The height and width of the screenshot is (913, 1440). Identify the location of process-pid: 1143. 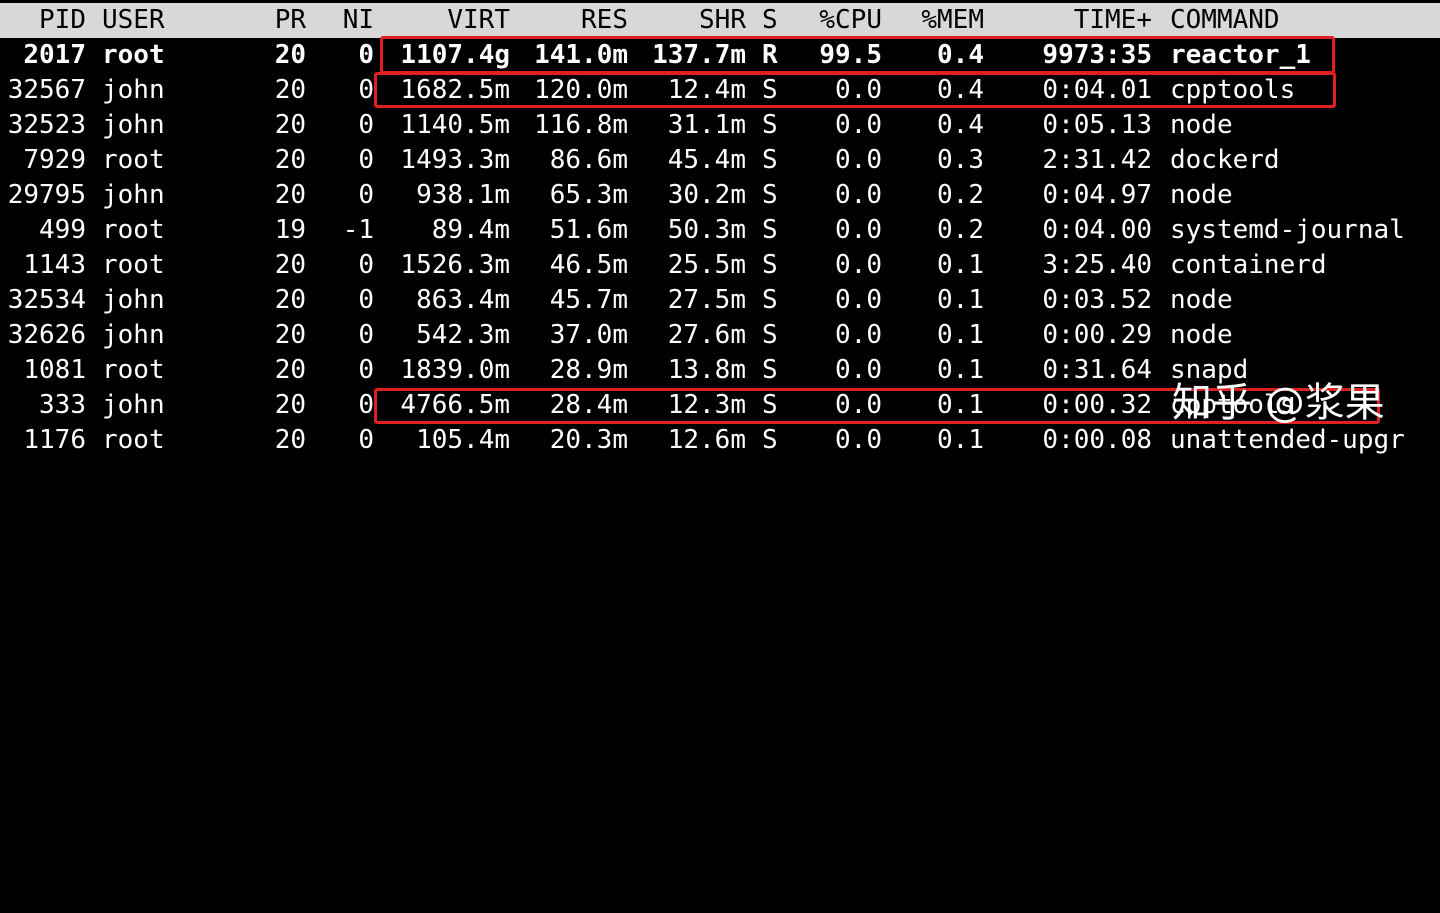
(54, 265).